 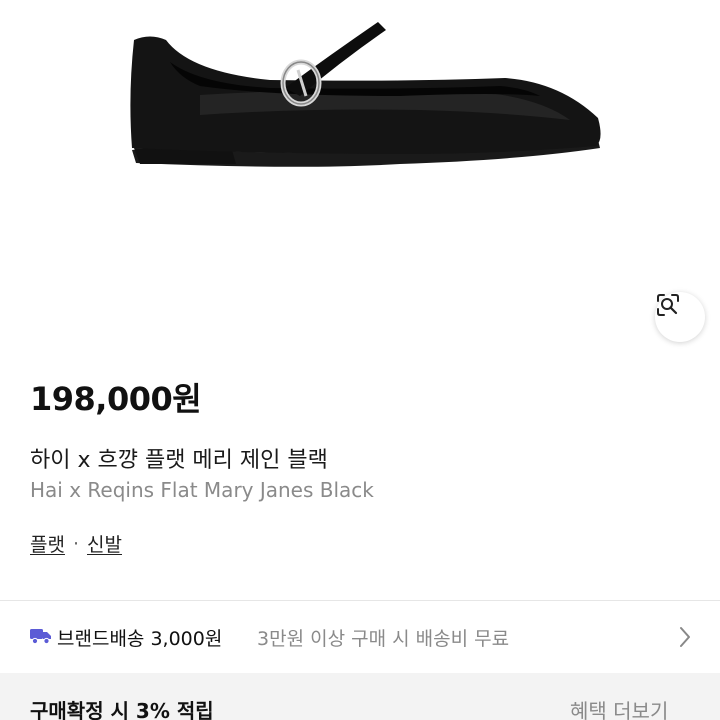 I want to click on category-breadcrumb: 플랫 · 신발, so click(x=76, y=543).